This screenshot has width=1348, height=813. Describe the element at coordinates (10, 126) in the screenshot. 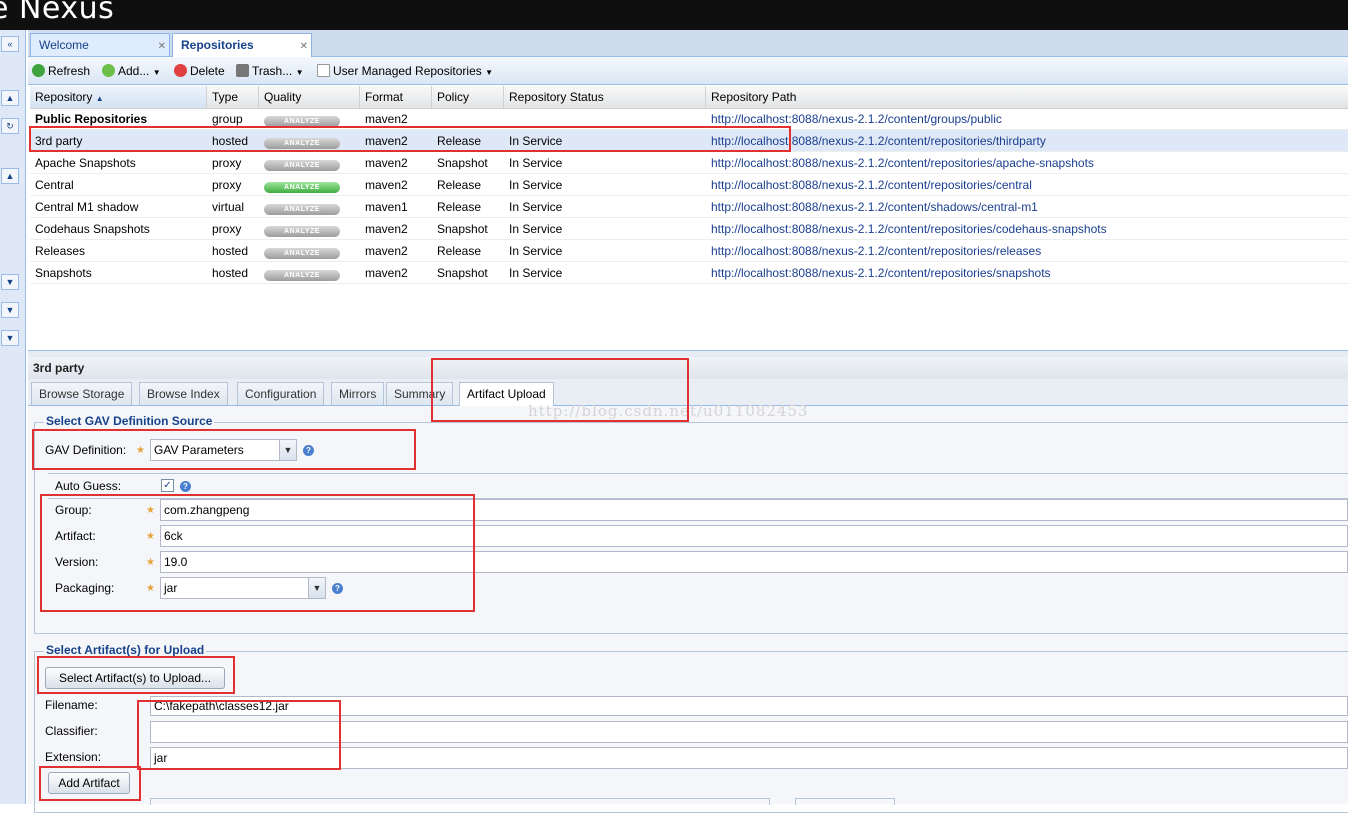

I see `refresh-icon: ↻` at that location.